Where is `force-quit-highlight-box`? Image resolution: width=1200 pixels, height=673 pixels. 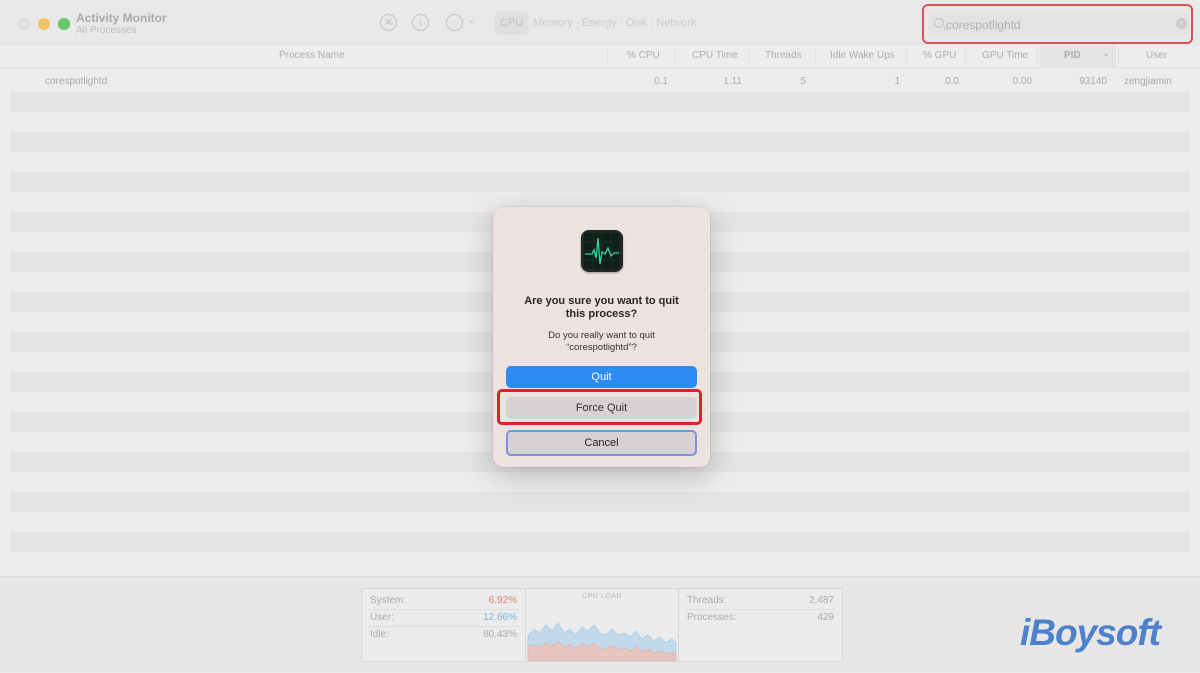 force-quit-highlight-box is located at coordinates (599, 407).